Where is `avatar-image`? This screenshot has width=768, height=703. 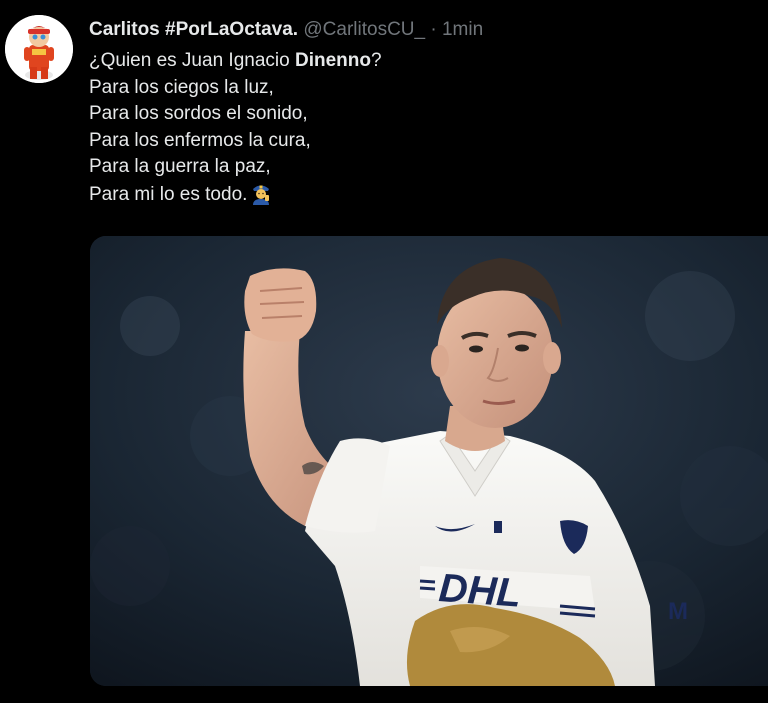
avatar-image is located at coordinates (39, 49).